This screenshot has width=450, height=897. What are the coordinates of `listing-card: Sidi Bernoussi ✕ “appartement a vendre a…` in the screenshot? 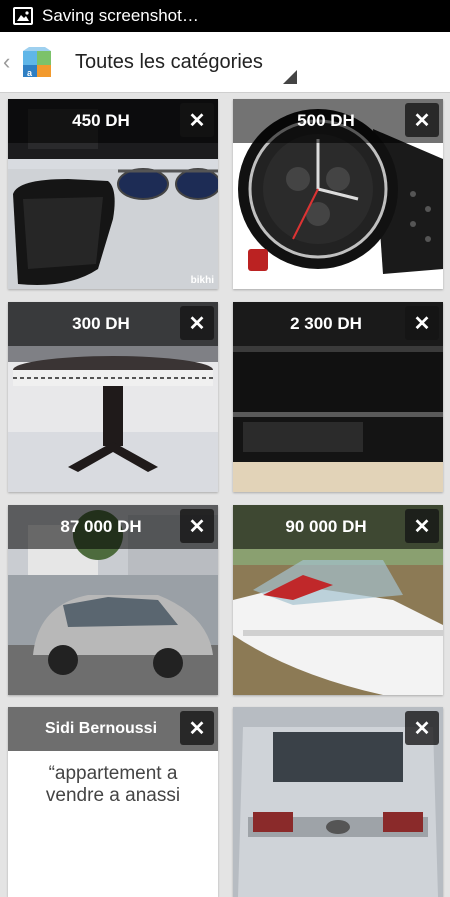 It's located at (113, 802).